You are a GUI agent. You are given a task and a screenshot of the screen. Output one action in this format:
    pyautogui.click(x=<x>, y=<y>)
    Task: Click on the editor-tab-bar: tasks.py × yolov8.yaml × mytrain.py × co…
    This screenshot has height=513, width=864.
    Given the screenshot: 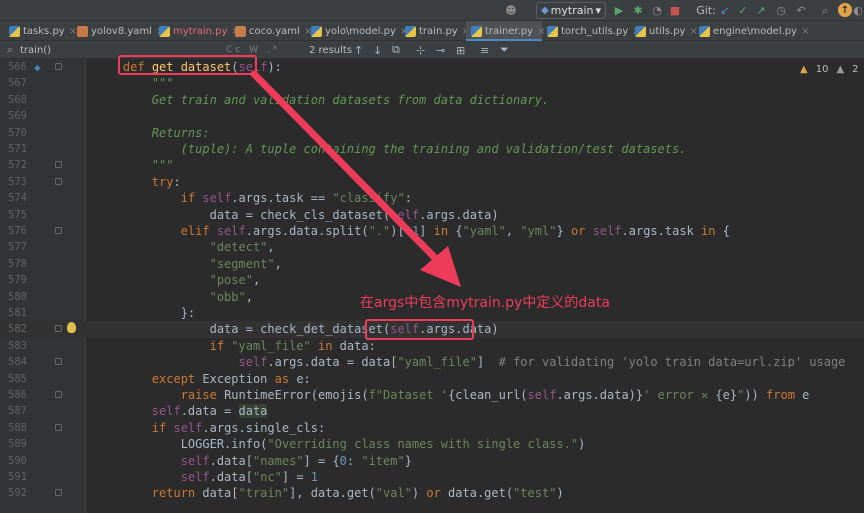 What is the action you would take?
    pyautogui.click(x=432, y=31)
    